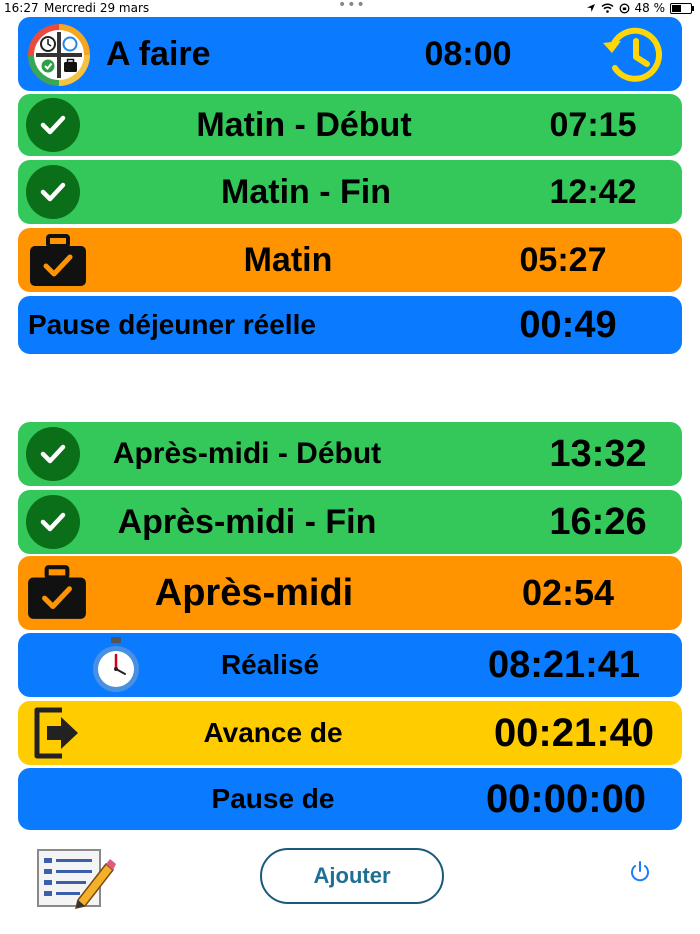  Describe the element at coordinates (21, 8) in the screenshot. I see `status-time: 16:27` at that location.